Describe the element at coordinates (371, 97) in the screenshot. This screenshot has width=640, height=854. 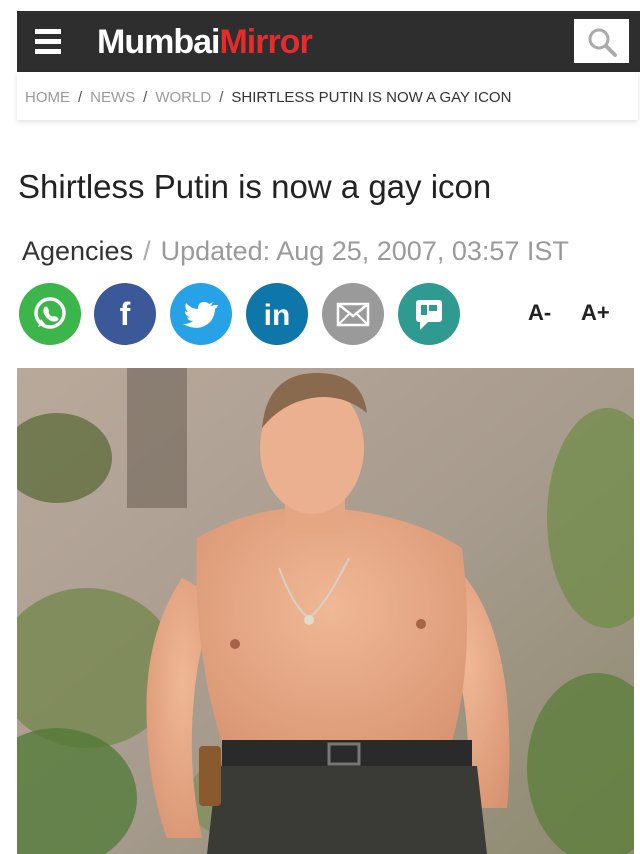
I see `breadcrumb-current: SHIRTLESS PUTIN IS NOW A GAY ICON` at that location.